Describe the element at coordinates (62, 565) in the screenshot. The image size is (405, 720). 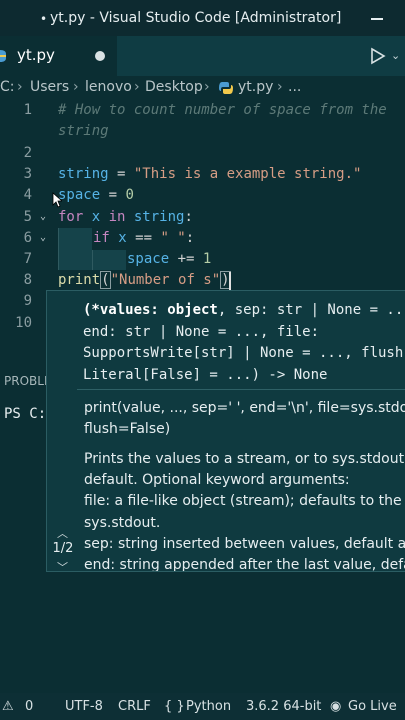
I see `chevron-down-icon: ﹀` at that location.